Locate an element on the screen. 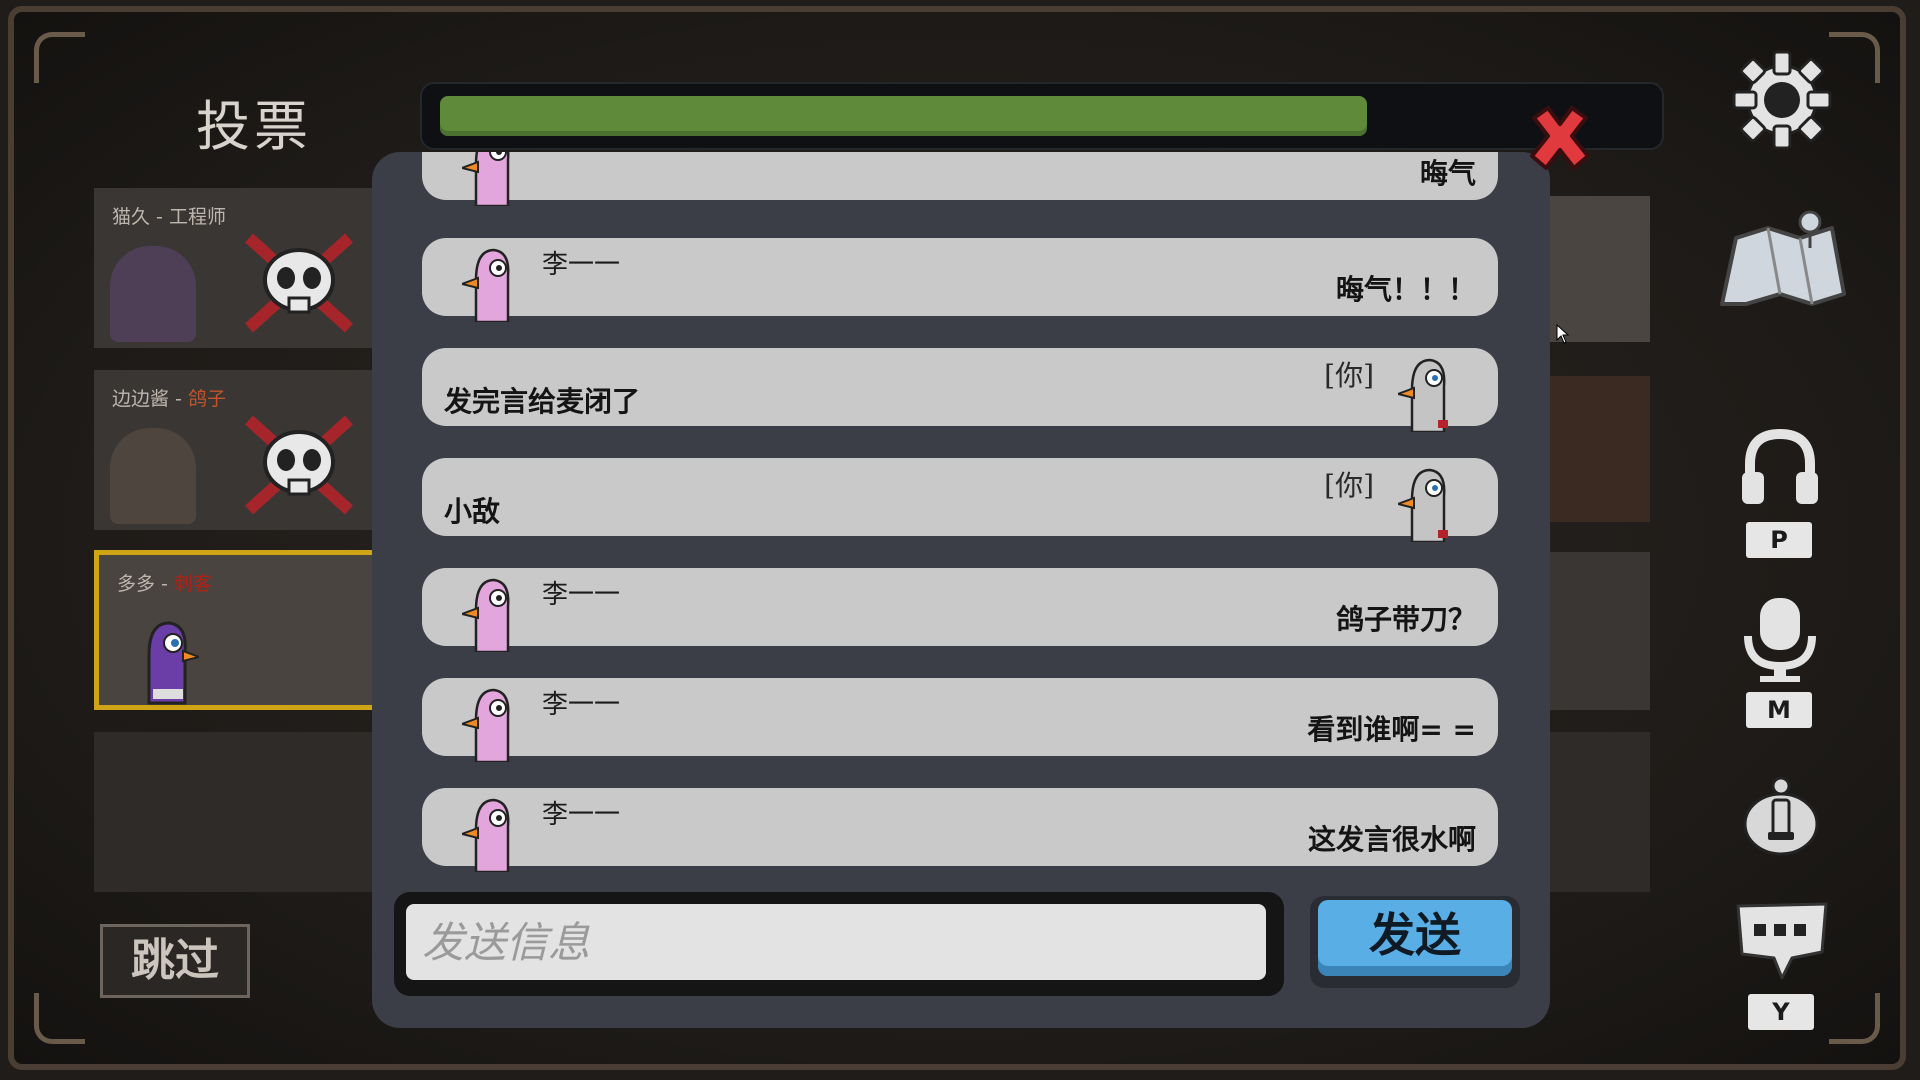 The width and height of the screenshot is (1920, 1080). key-label: P is located at coordinates (1779, 540).